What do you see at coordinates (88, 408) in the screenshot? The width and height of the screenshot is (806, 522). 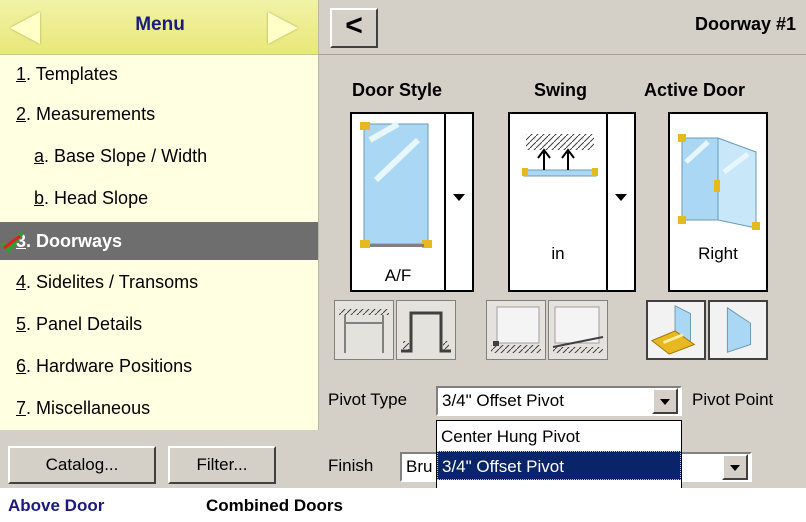 I see `menu-item-label: . Miscellaneous` at bounding box center [88, 408].